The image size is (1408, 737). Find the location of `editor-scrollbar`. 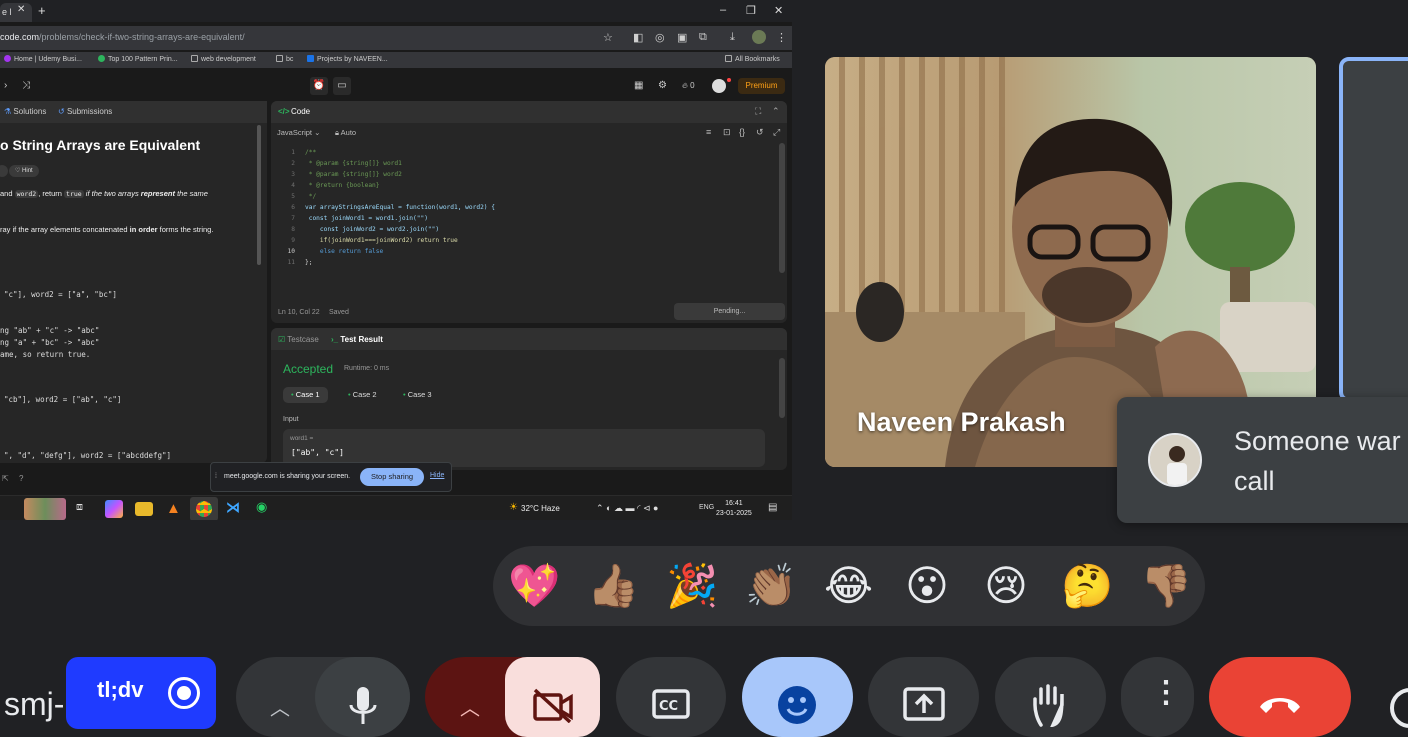

editor-scrollbar is located at coordinates (782, 208).